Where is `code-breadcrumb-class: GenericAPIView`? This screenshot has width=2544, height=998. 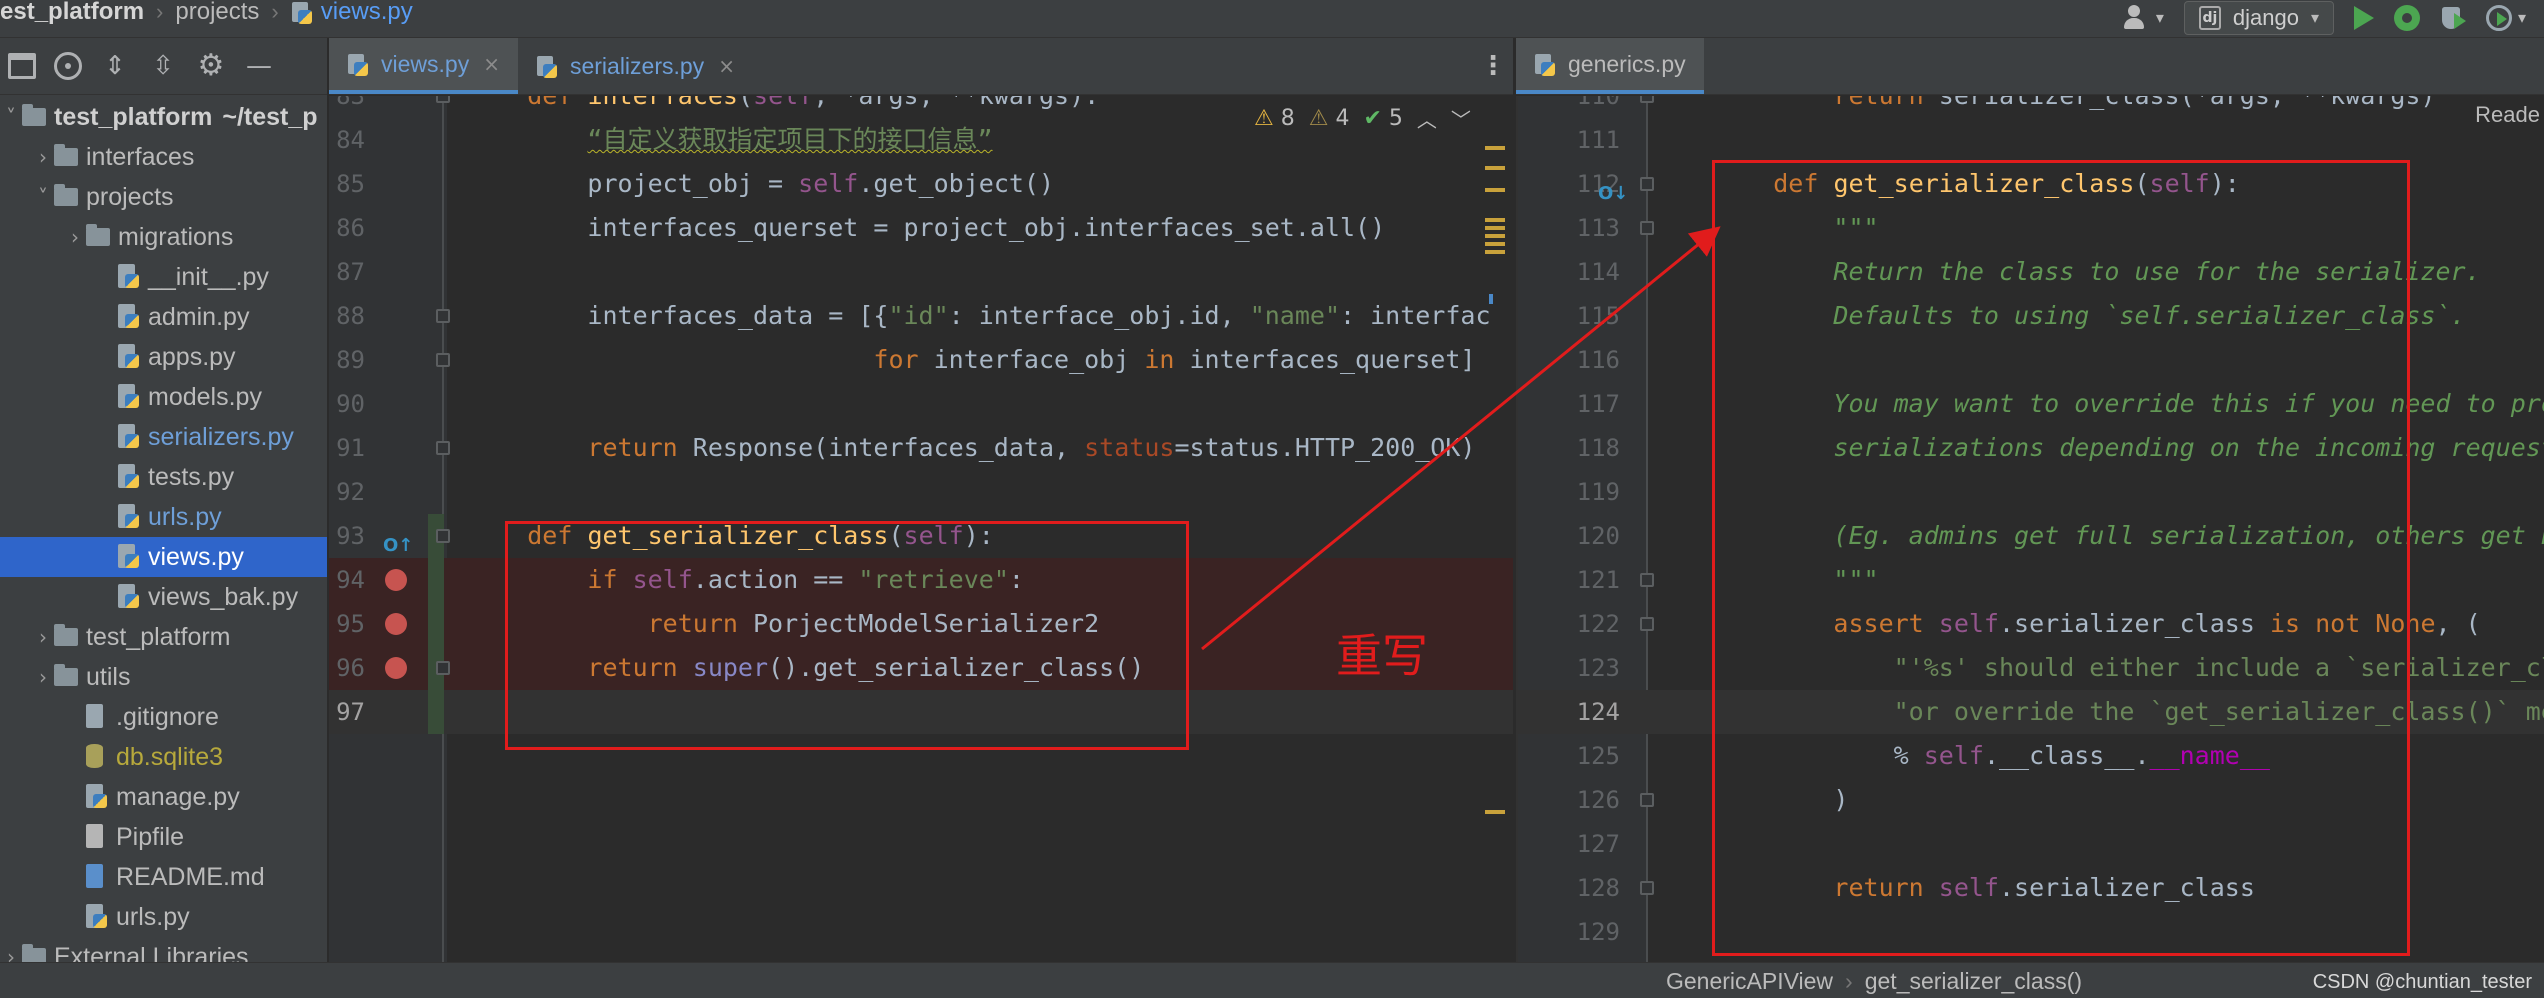 code-breadcrumb-class: GenericAPIView is located at coordinates (1749, 981).